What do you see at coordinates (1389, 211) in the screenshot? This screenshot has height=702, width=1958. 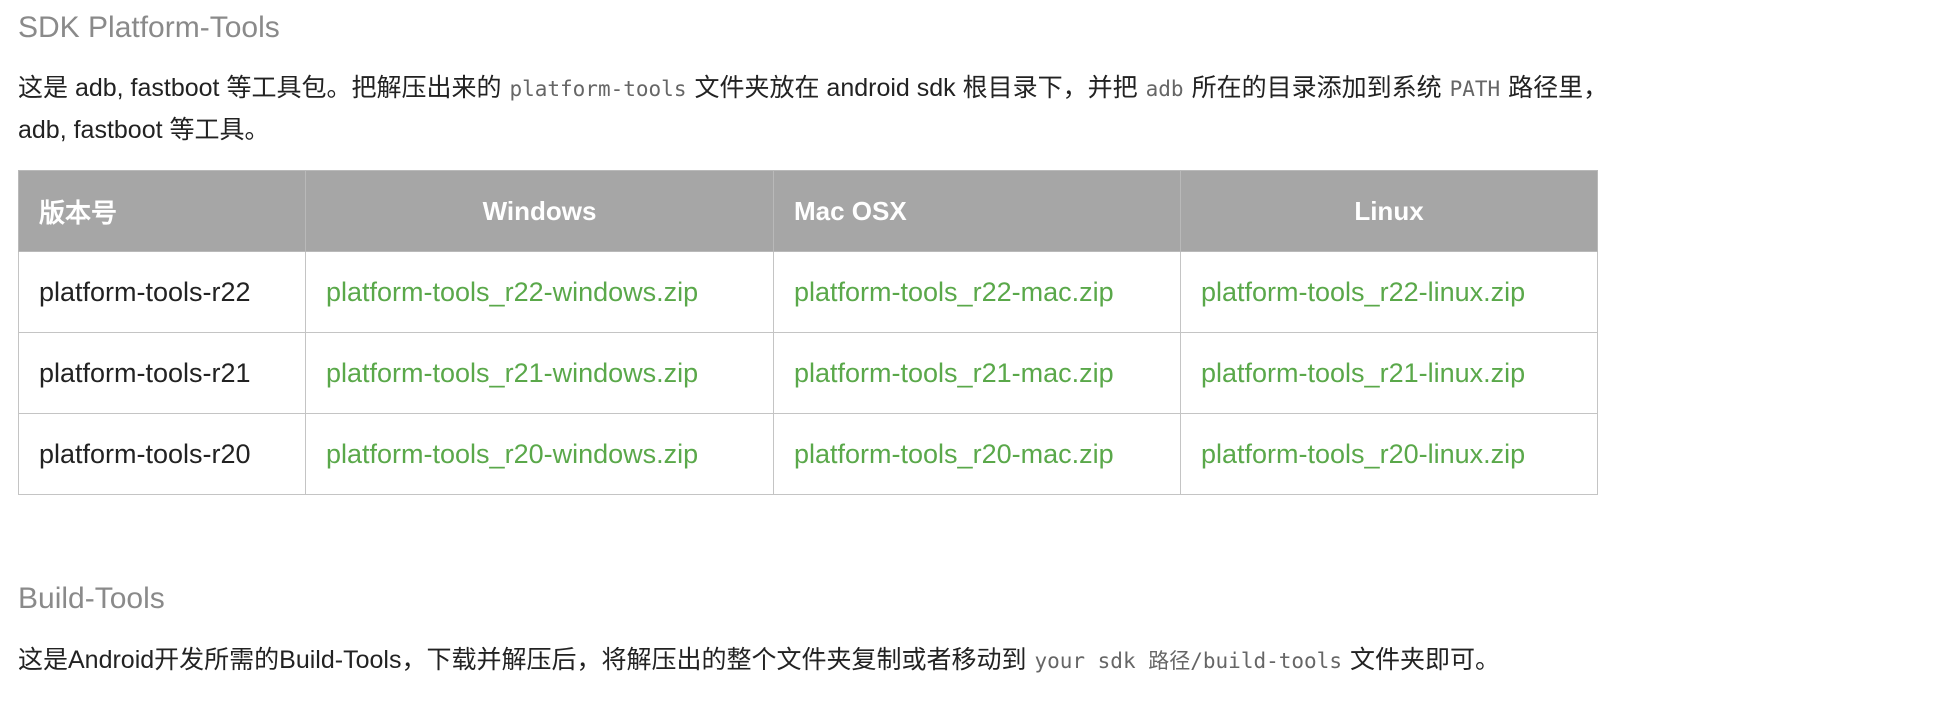 I see `header-linux: Linux` at bounding box center [1389, 211].